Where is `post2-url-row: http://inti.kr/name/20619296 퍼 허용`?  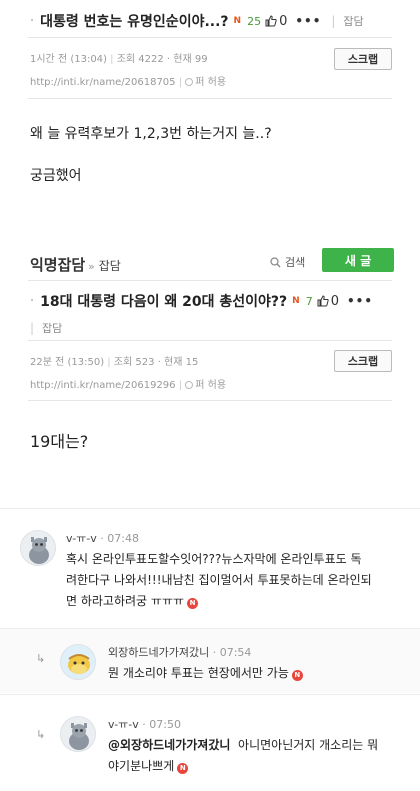
post2-url-row: http://inti.kr/name/20619296 퍼 허용 is located at coordinates (128, 383).